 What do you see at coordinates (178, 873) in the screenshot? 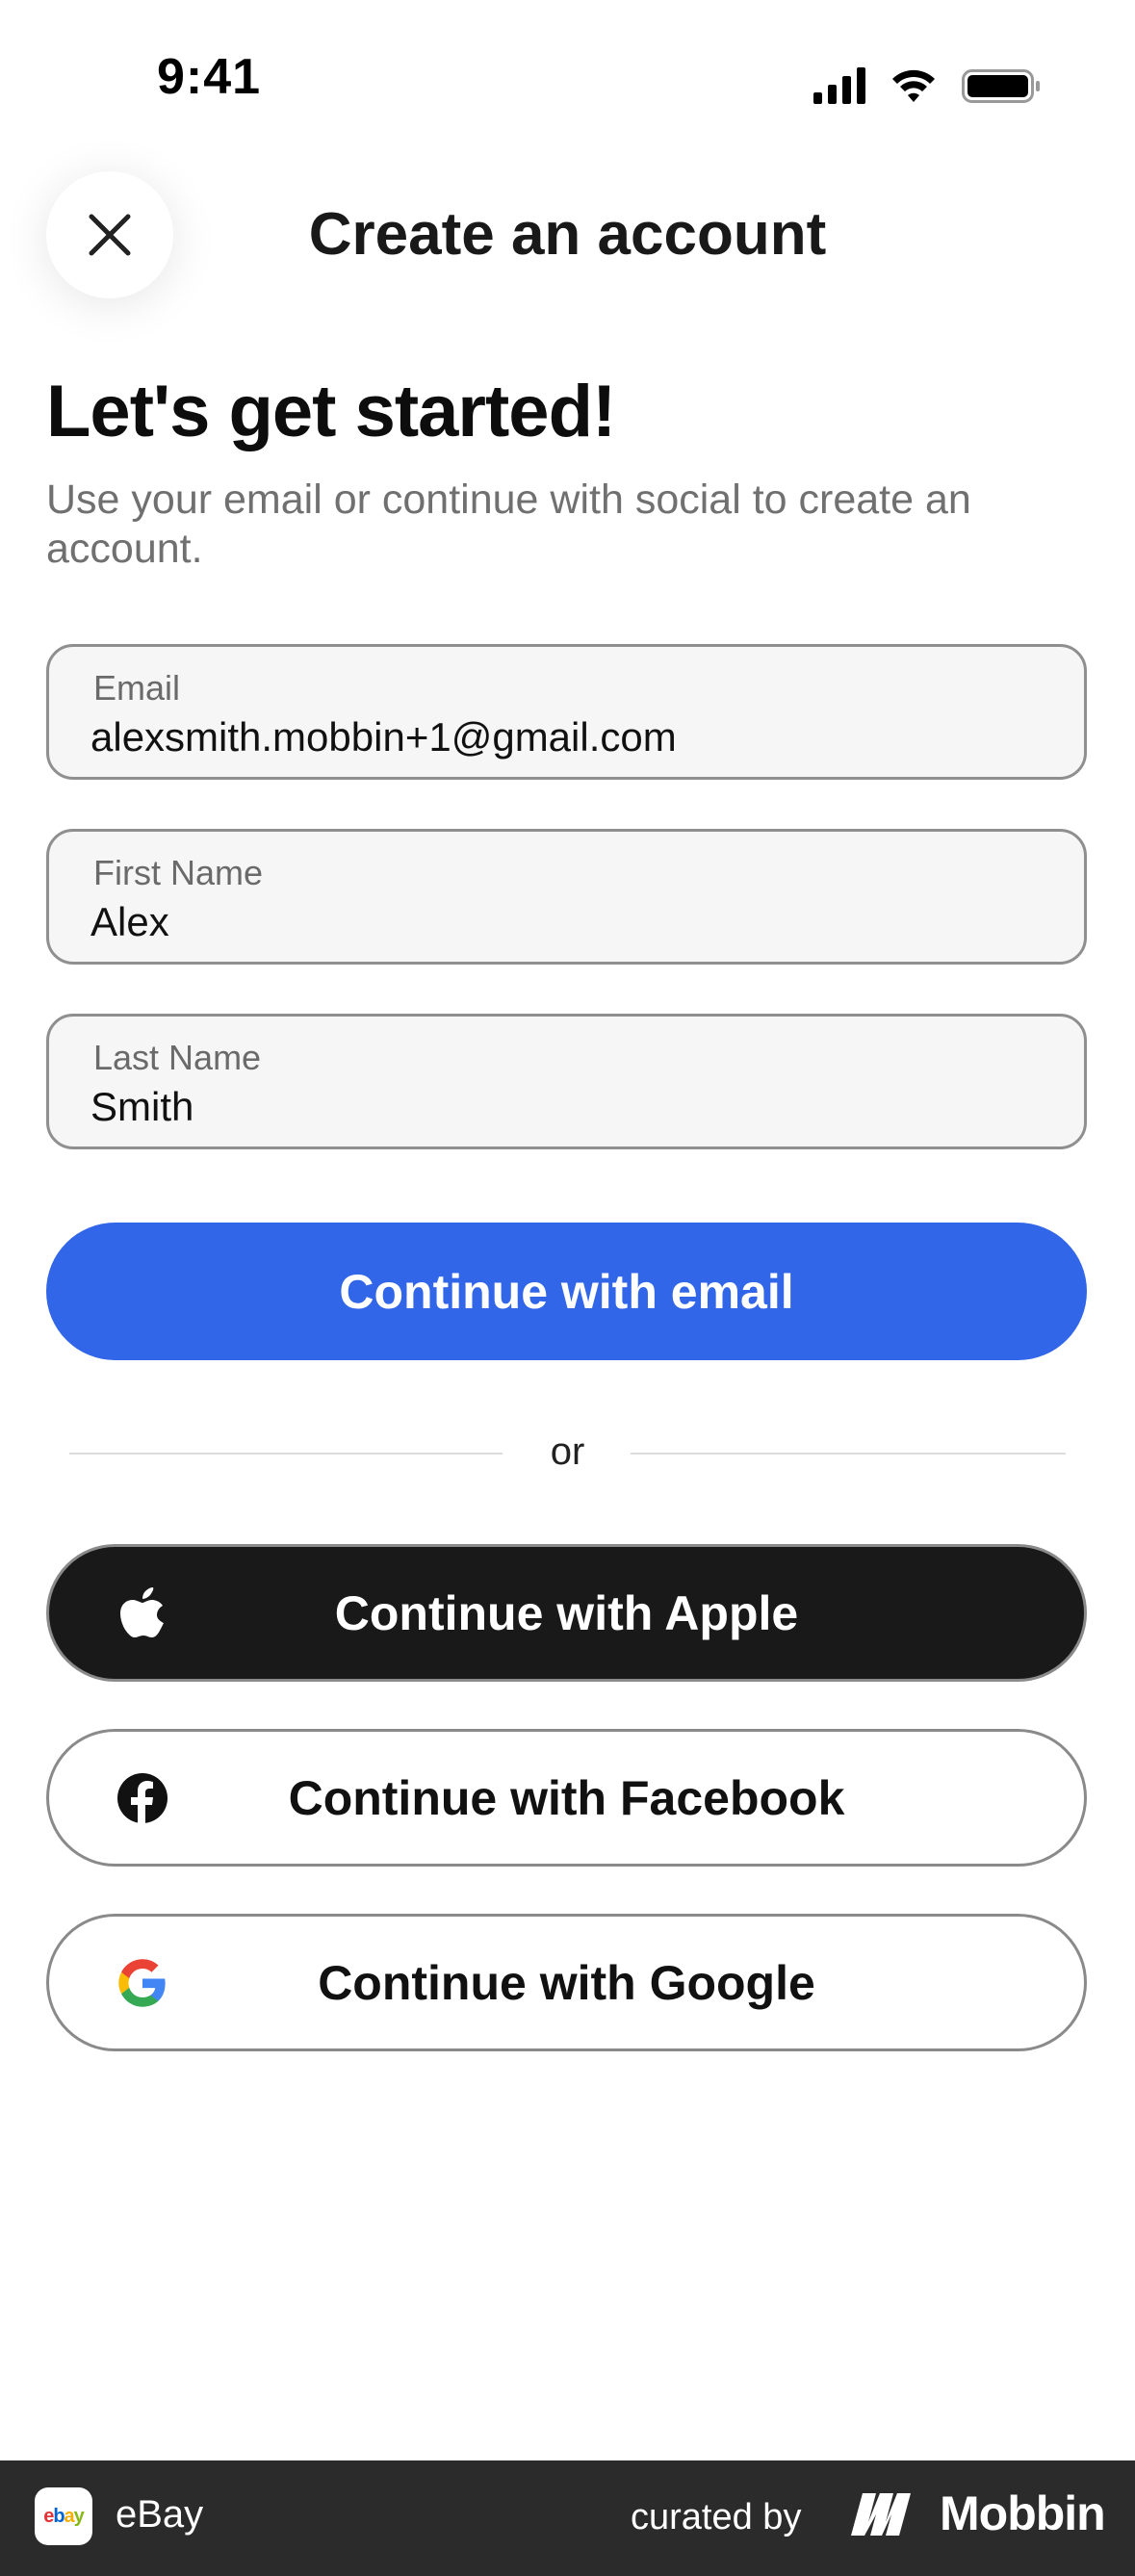
I see `first-name-field-label: First Name` at bounding box center [178, 873].